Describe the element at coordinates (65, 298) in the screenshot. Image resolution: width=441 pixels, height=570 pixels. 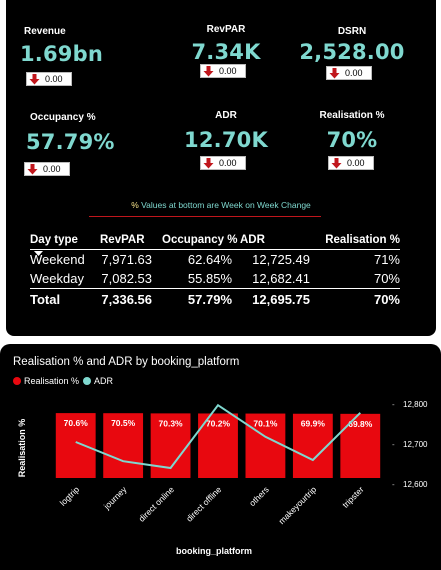
I see `table-cell: Total` at that location.